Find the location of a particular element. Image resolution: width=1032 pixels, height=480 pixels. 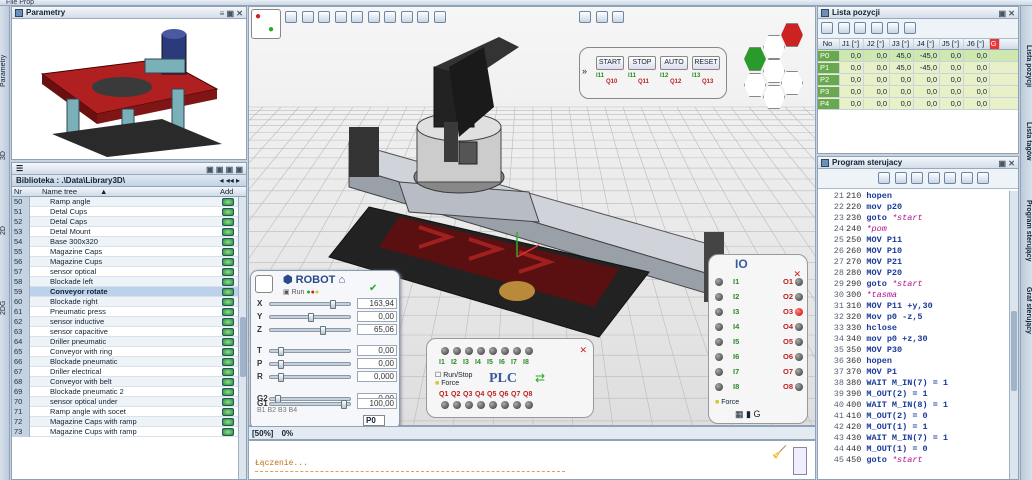

library-nav-buttons: ◂ ◂◂ ▸ is located at coordinates (229, 181).